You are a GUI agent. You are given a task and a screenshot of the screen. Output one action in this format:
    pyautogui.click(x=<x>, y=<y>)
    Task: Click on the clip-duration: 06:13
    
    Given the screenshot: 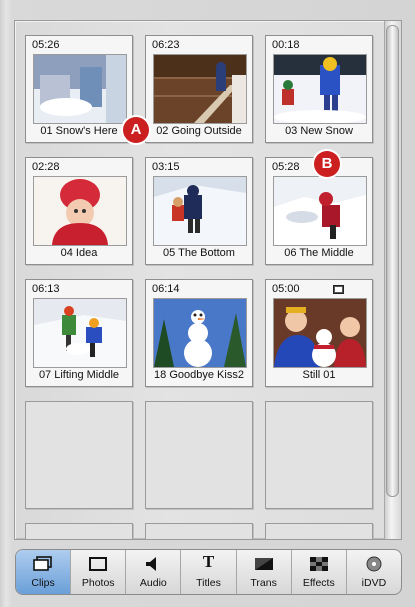 What is the action you would take?
    pyautogui.click(x=46, y=289)
    